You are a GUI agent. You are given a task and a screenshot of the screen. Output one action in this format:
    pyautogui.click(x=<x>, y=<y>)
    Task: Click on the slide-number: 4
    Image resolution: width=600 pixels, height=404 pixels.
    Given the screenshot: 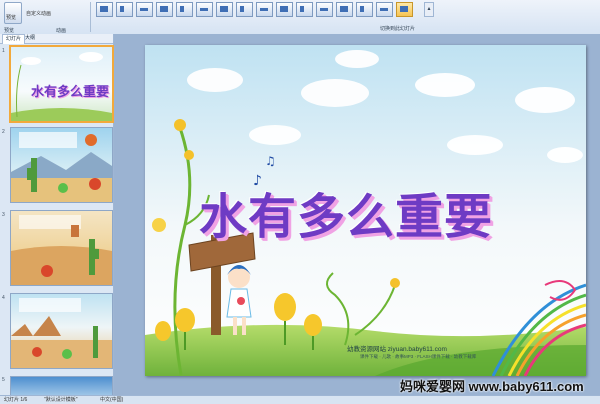 What is the action you would take?
    pyautogui.click(x=3, y=298)
    